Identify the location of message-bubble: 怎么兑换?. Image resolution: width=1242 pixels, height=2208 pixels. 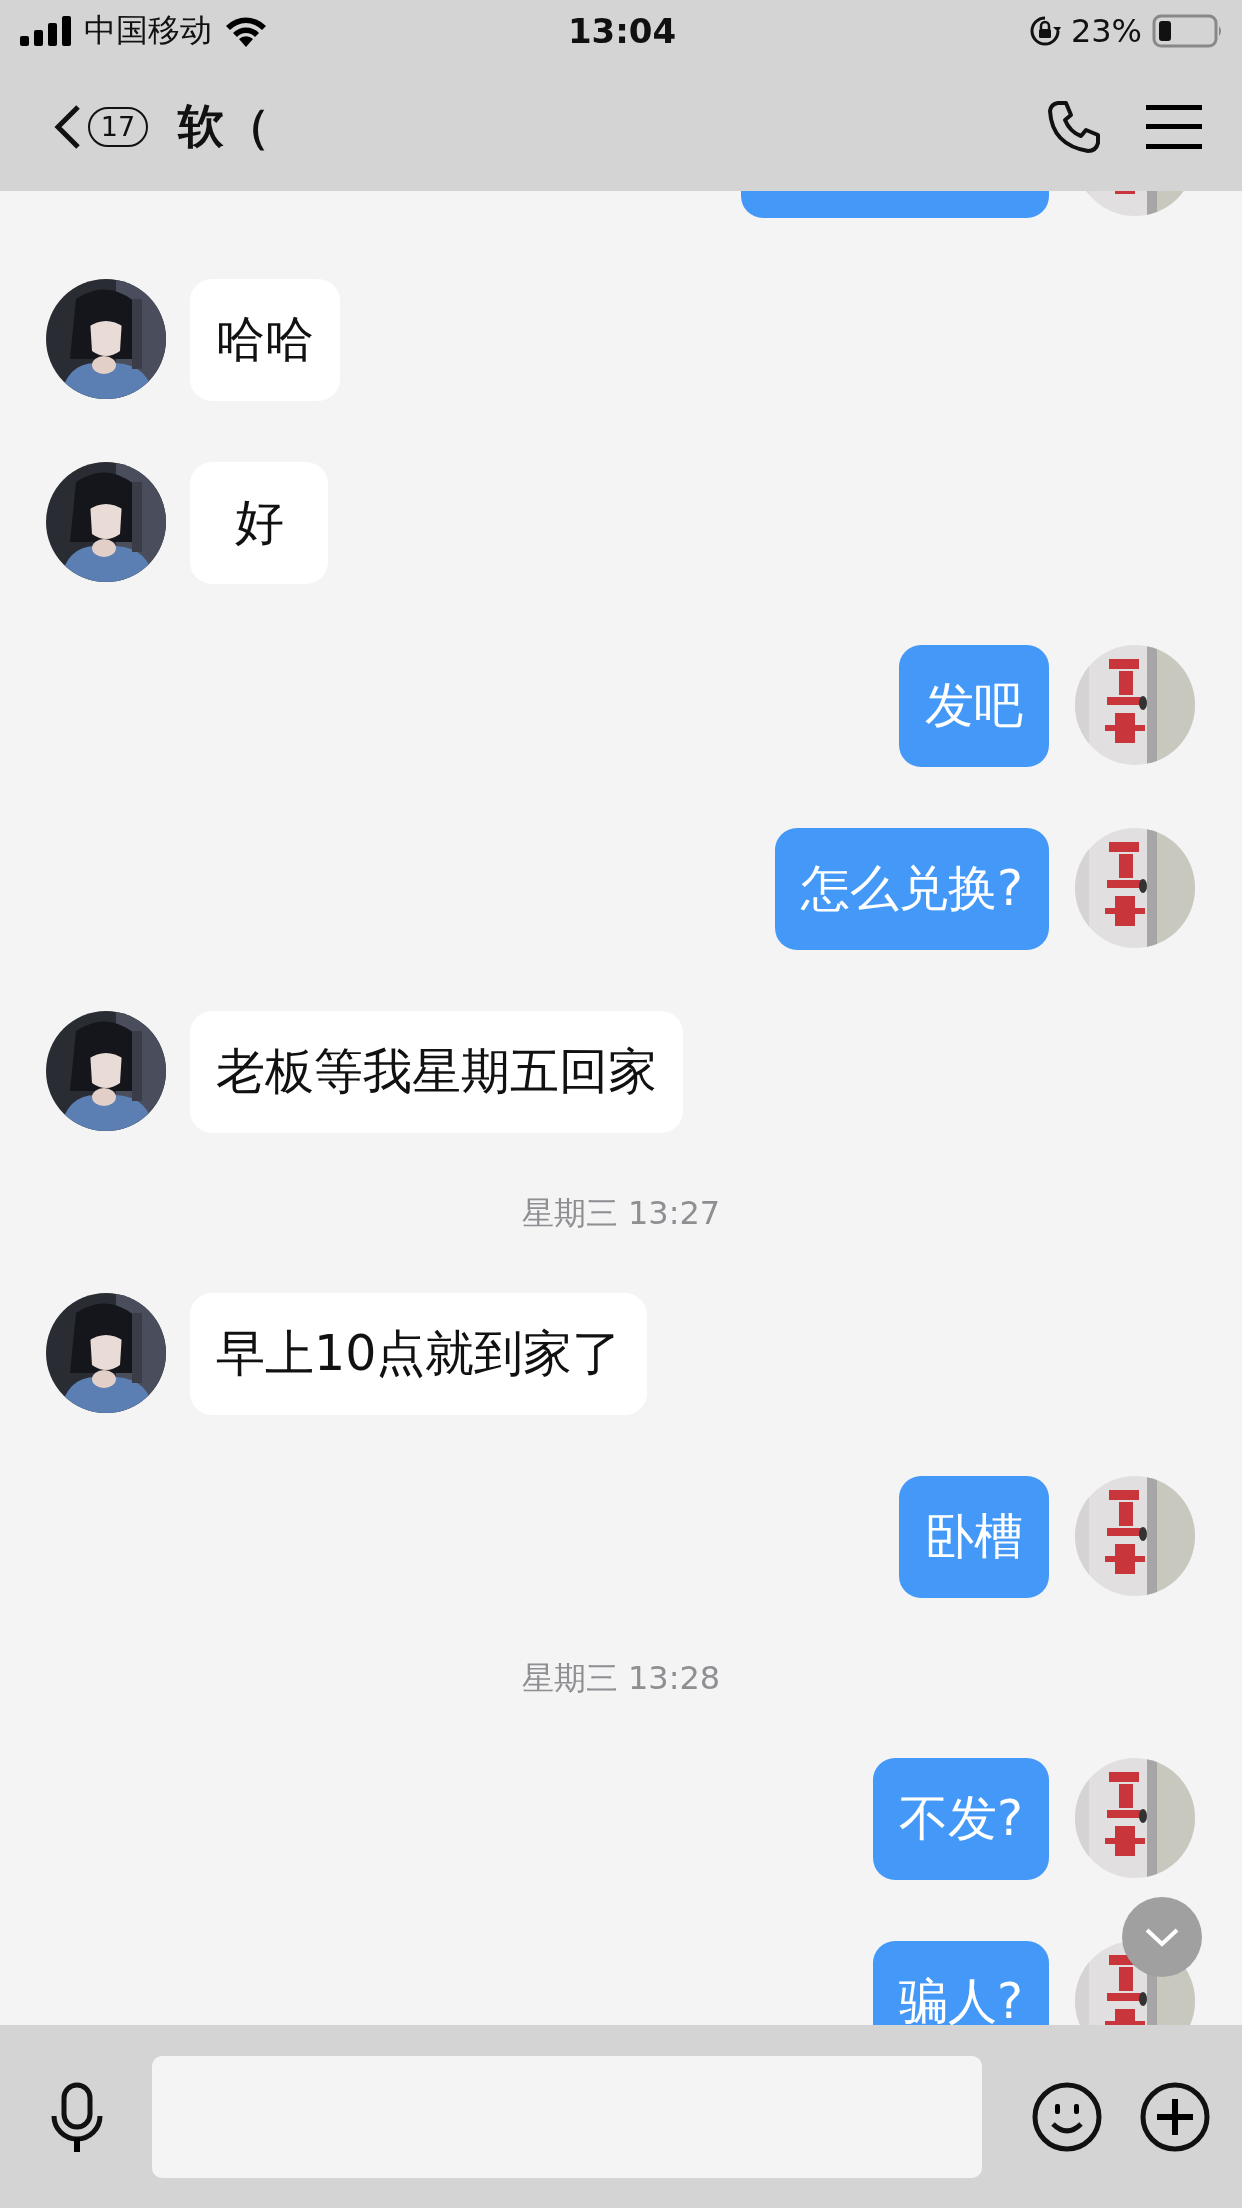
(912, 889).